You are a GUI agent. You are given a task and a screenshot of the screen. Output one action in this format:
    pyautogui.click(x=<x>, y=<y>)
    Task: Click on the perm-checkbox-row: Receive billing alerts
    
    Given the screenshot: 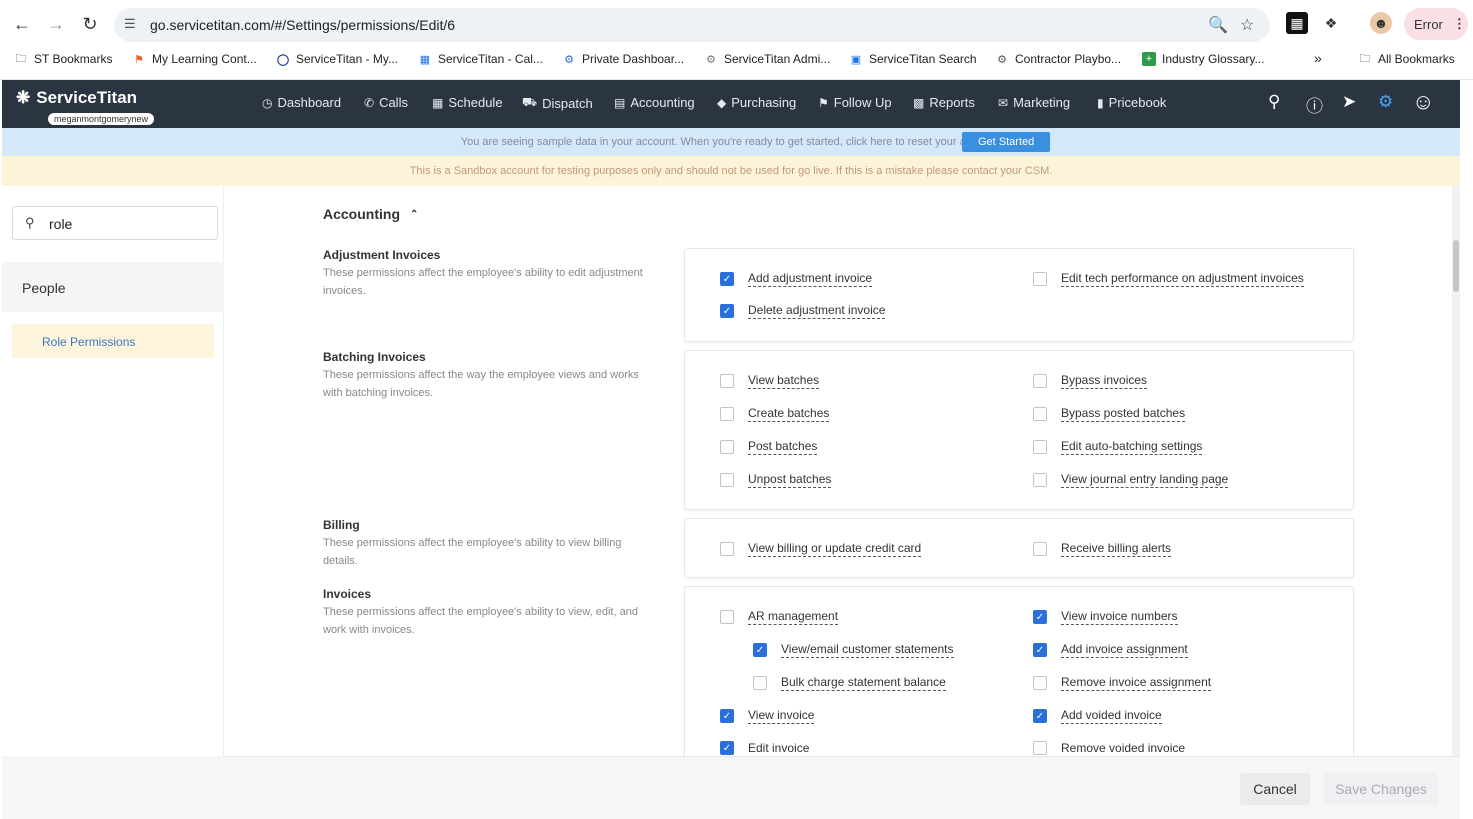 What is the action you would take?
    pyautogui.click(x=1102, y=549)
    